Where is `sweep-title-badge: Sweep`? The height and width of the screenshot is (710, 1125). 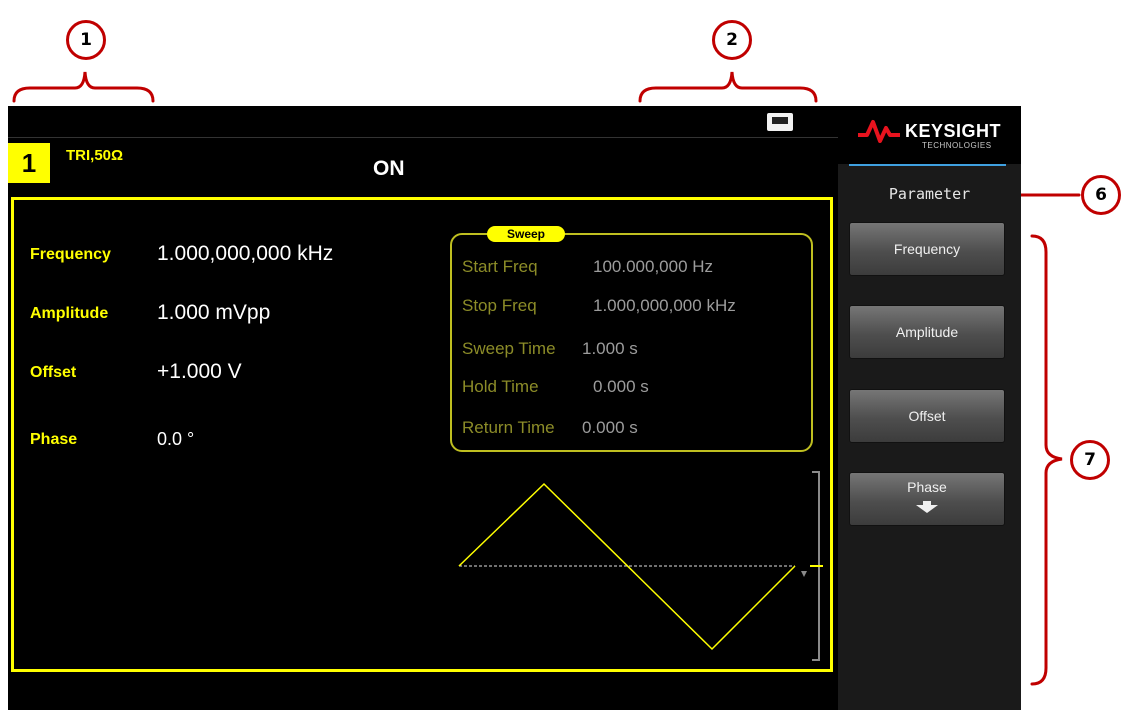 sweep-title-badge: Sweep is located at coordinates (526, 234).